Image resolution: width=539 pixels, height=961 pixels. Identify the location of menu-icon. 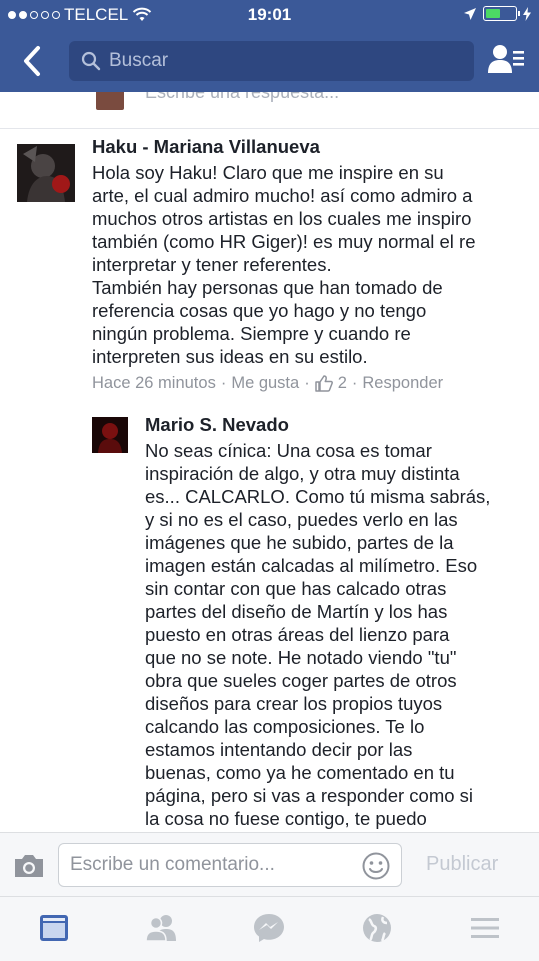
(485, 928).